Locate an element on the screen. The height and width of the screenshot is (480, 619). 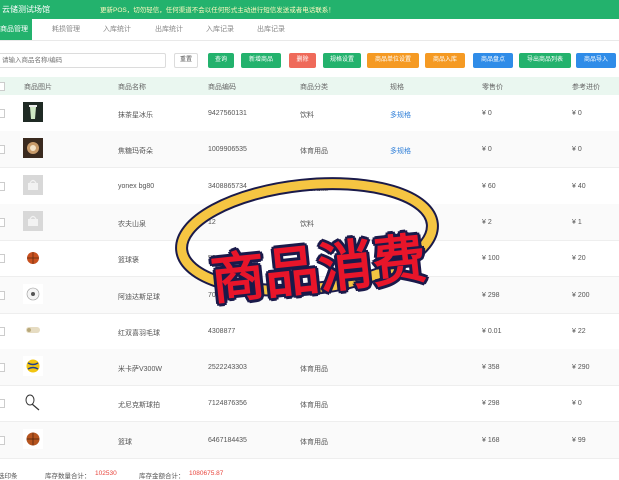
product-name: 阿迪达斯足球 is located at coordinates (139, 297).